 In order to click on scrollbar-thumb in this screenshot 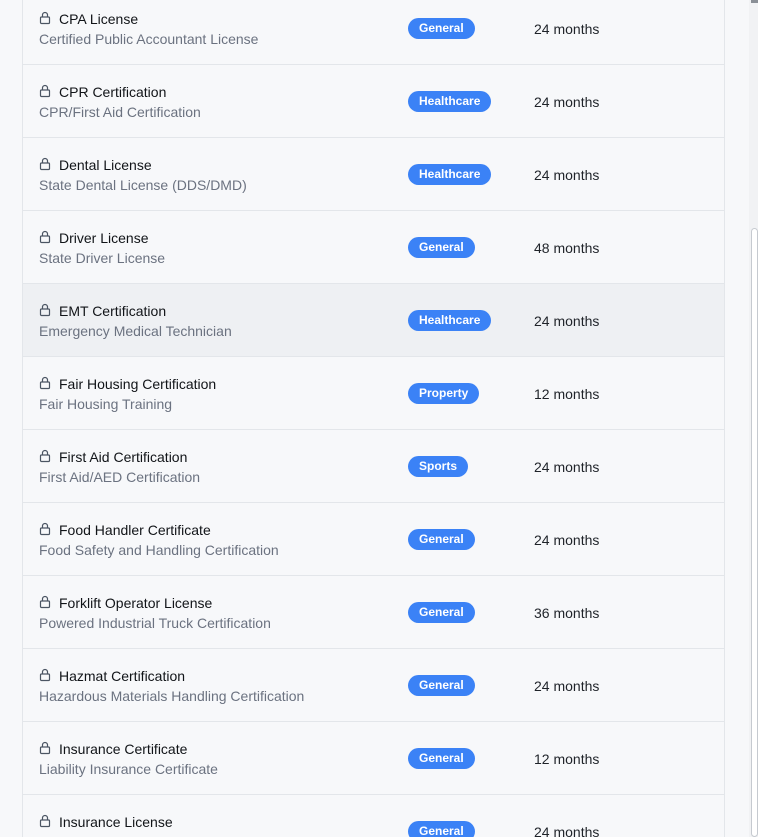, I will do `click(754, 532)`.